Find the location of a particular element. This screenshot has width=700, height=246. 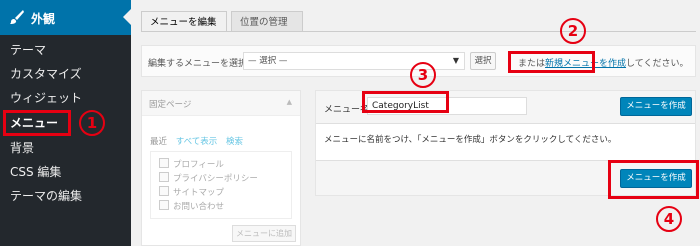

sidebar-item-theme-editor: テーマの編集 is located at coordinates (46, 196).